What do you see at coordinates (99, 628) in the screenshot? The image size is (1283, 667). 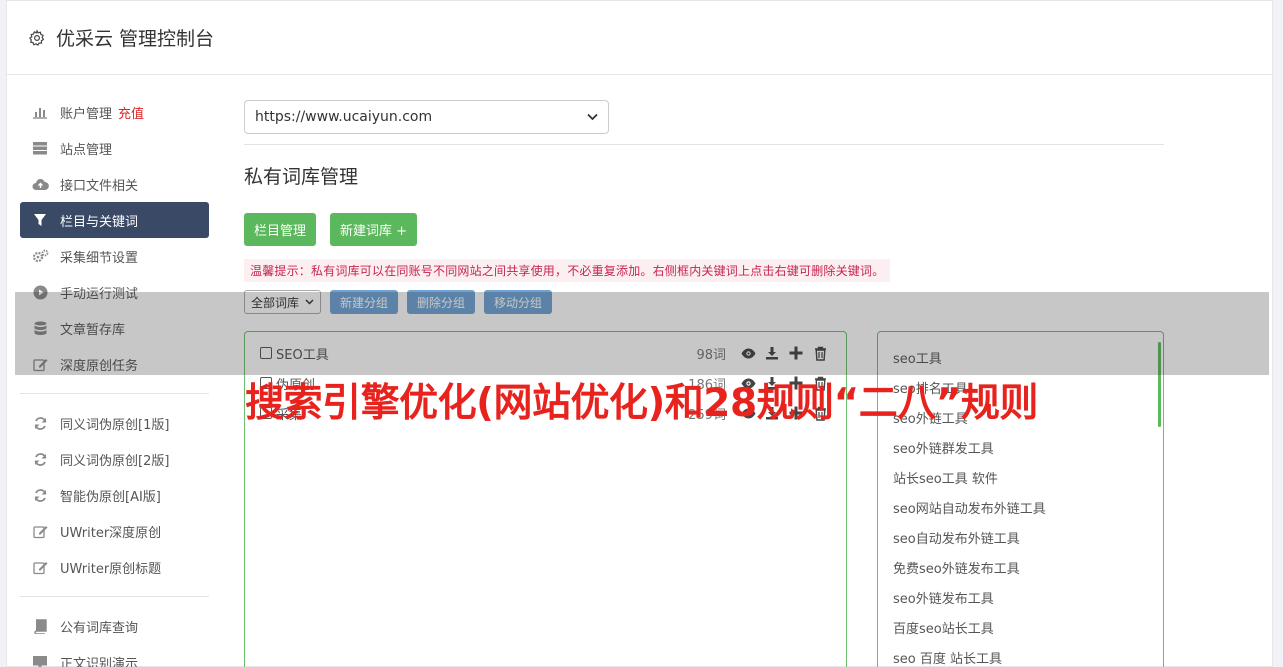 I see `sidebar-item-label: 公有词库查询` at bounding box center [99, 628].